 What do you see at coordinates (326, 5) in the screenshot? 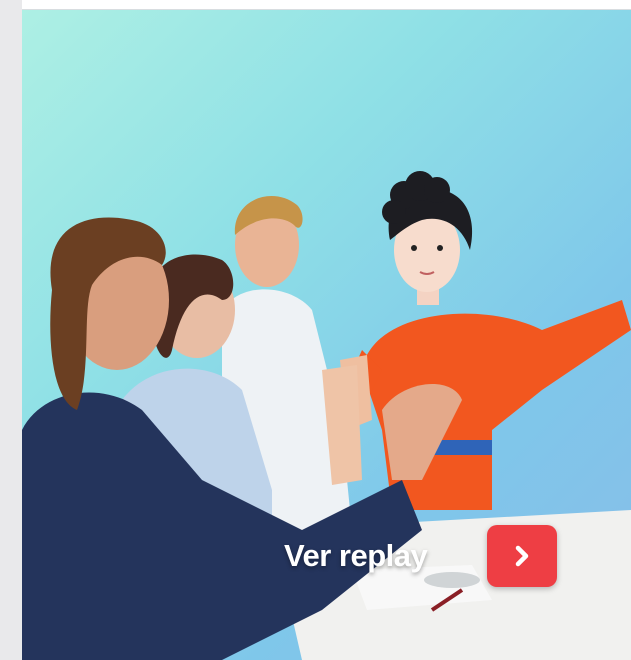
I see `card-top-border` at bounding box center [326, 5].